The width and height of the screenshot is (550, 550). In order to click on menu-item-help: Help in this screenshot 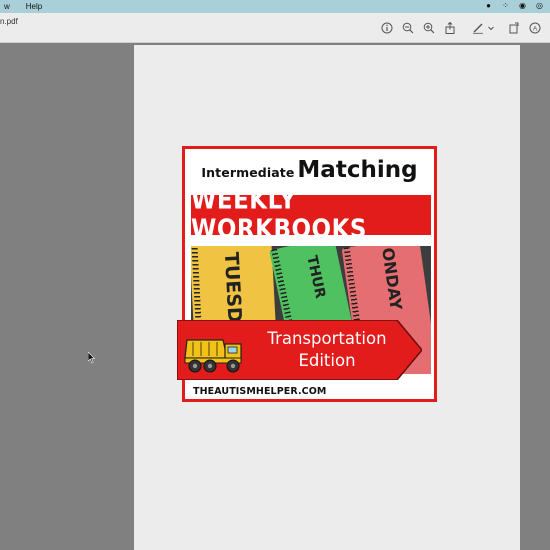, I will do `click(34, 6)`.